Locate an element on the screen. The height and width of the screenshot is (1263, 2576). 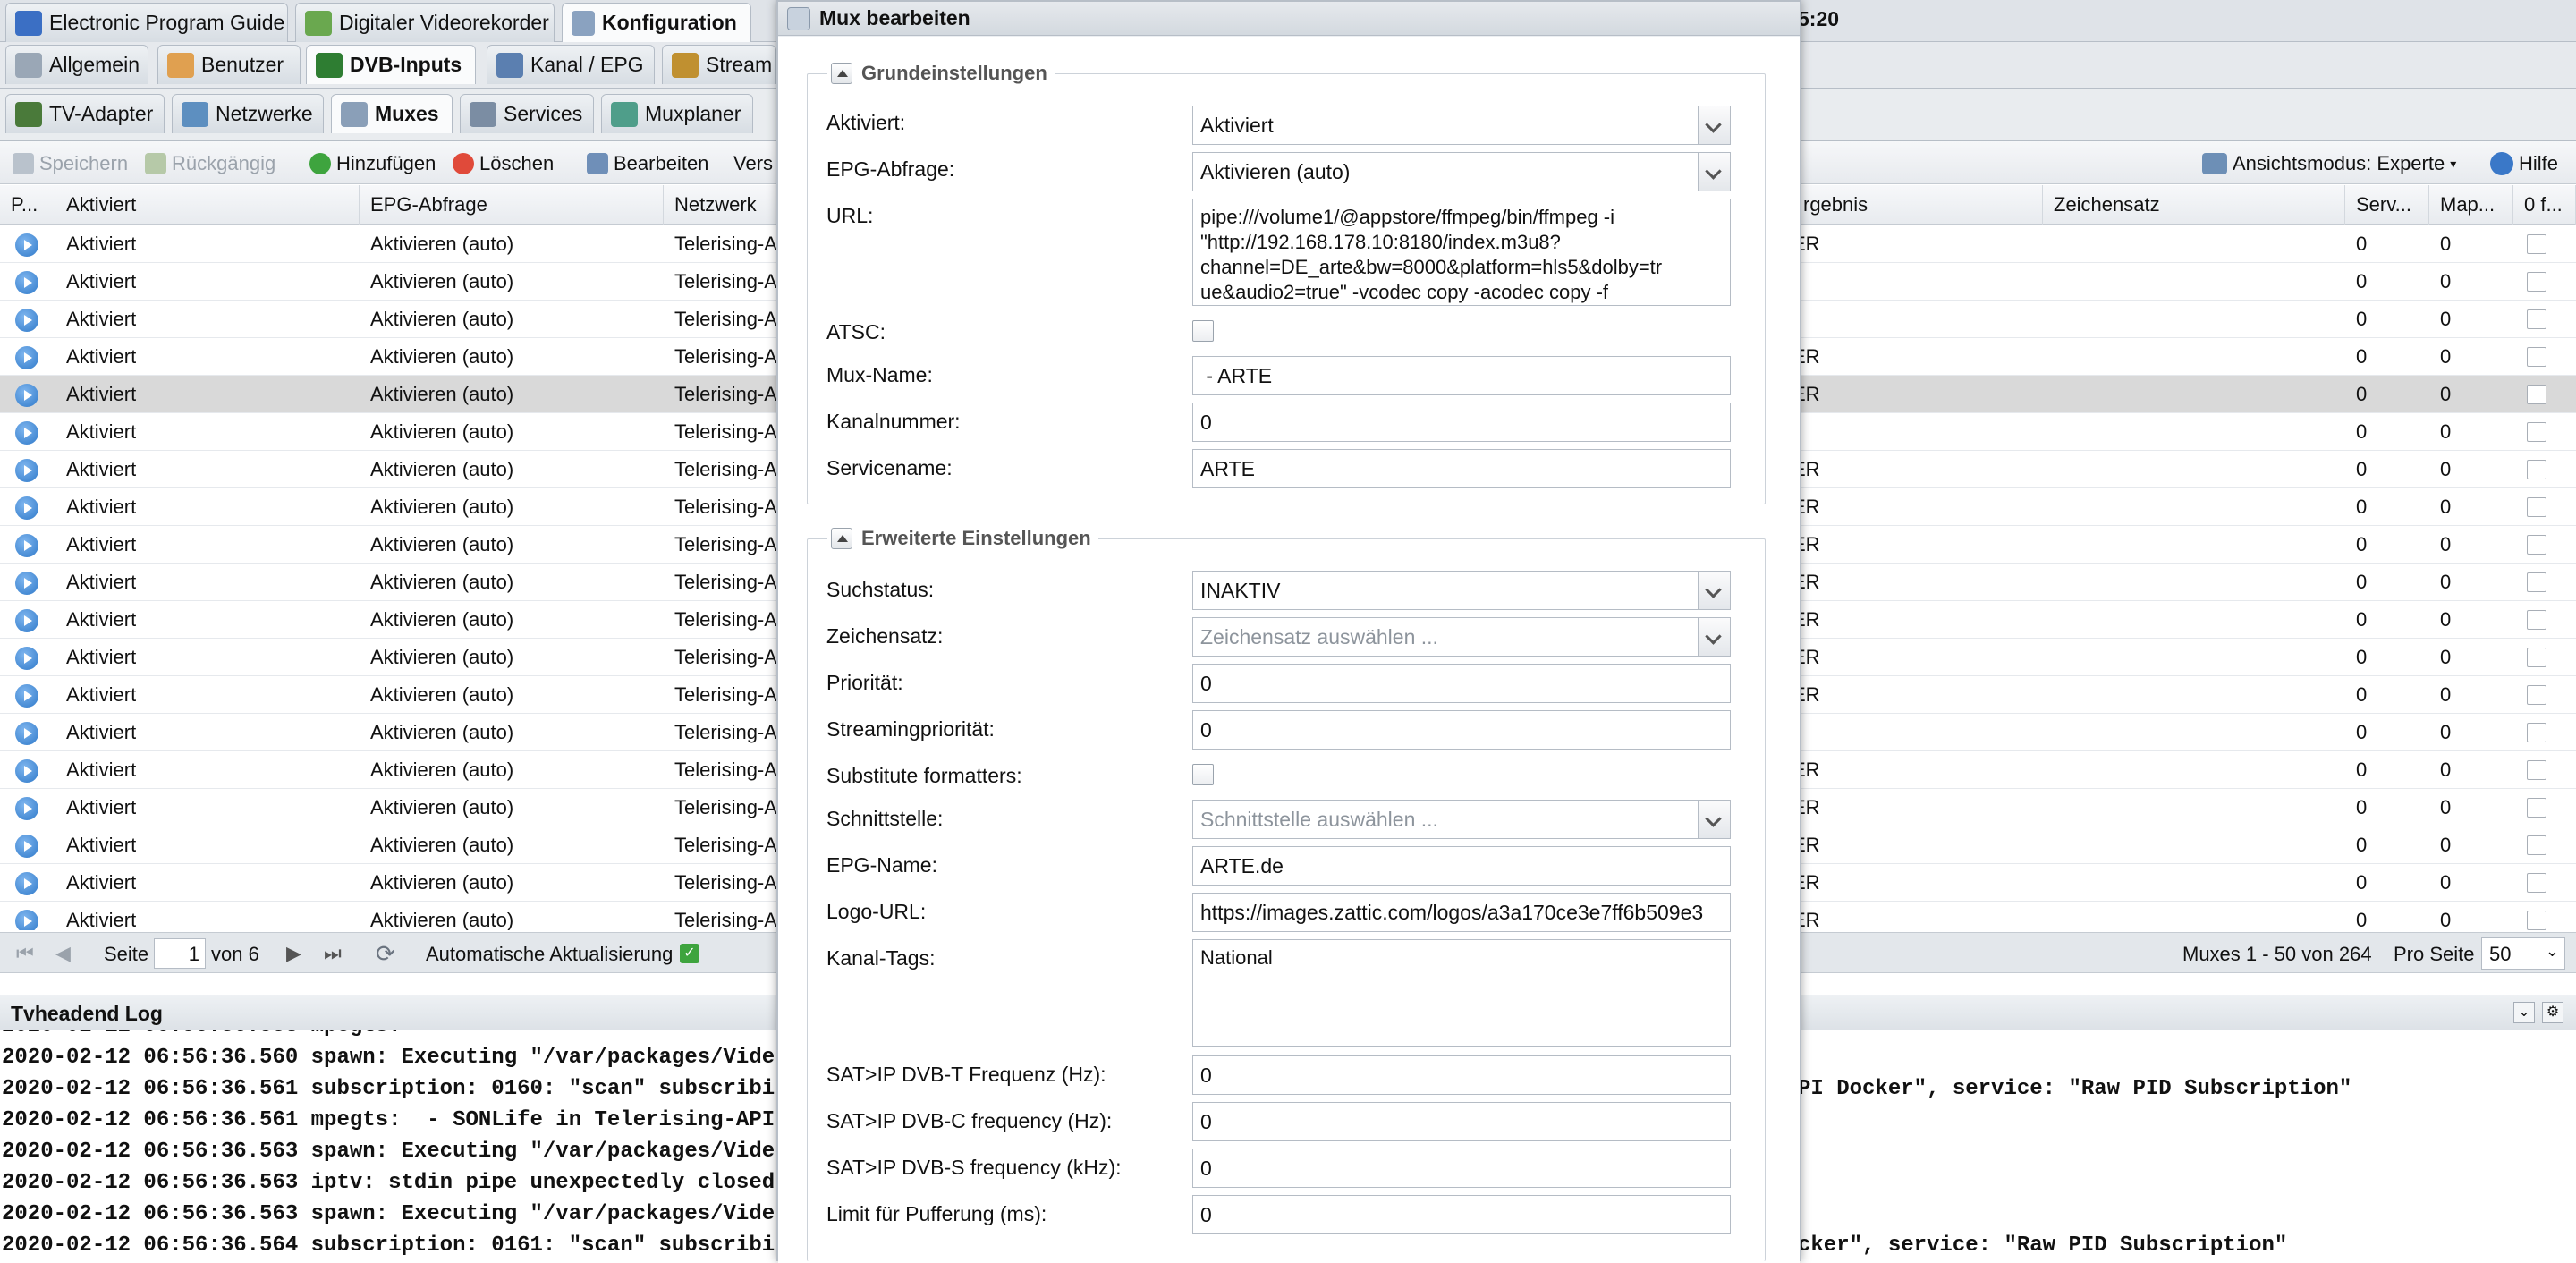
prev-page-icon: ◀ is located at coordinates (63, 953).